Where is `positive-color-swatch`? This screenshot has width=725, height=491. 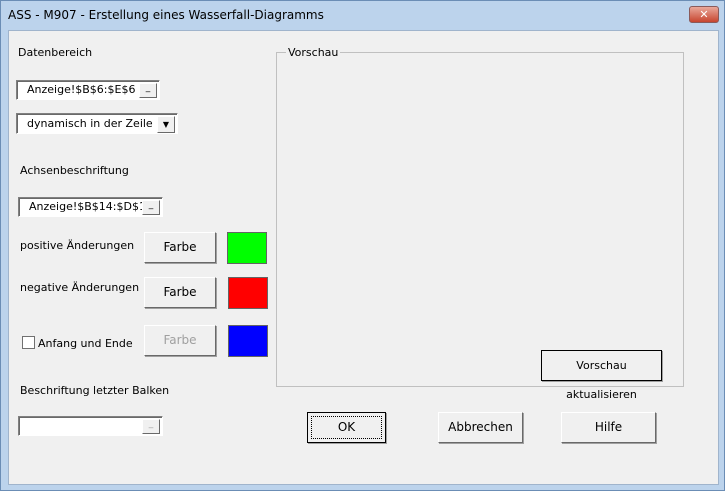
positive-color-swatch is located at coordinates (247, 248).